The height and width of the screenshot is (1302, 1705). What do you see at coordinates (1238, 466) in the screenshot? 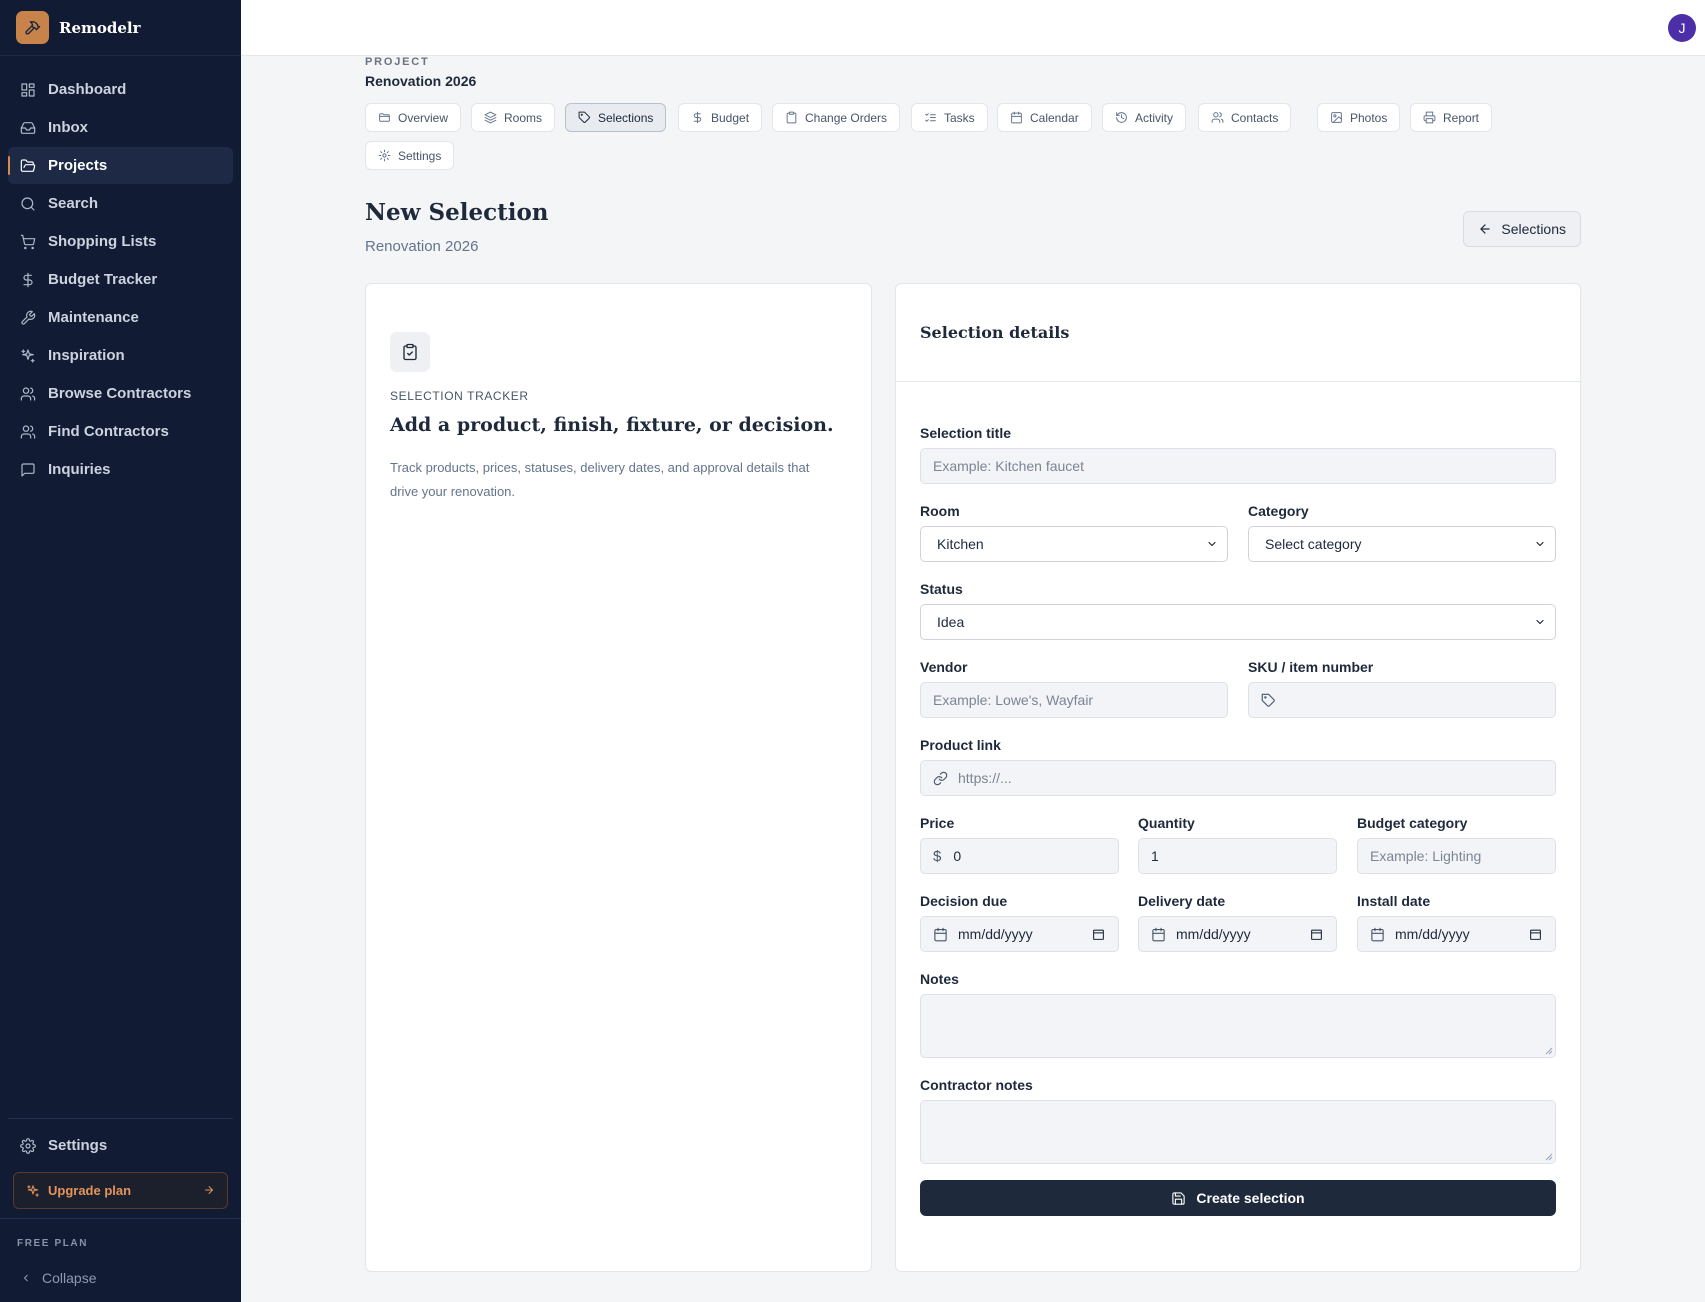
I see `selection-title-input: Example: Kitchen faucet` at bounding box center [1238, 466].